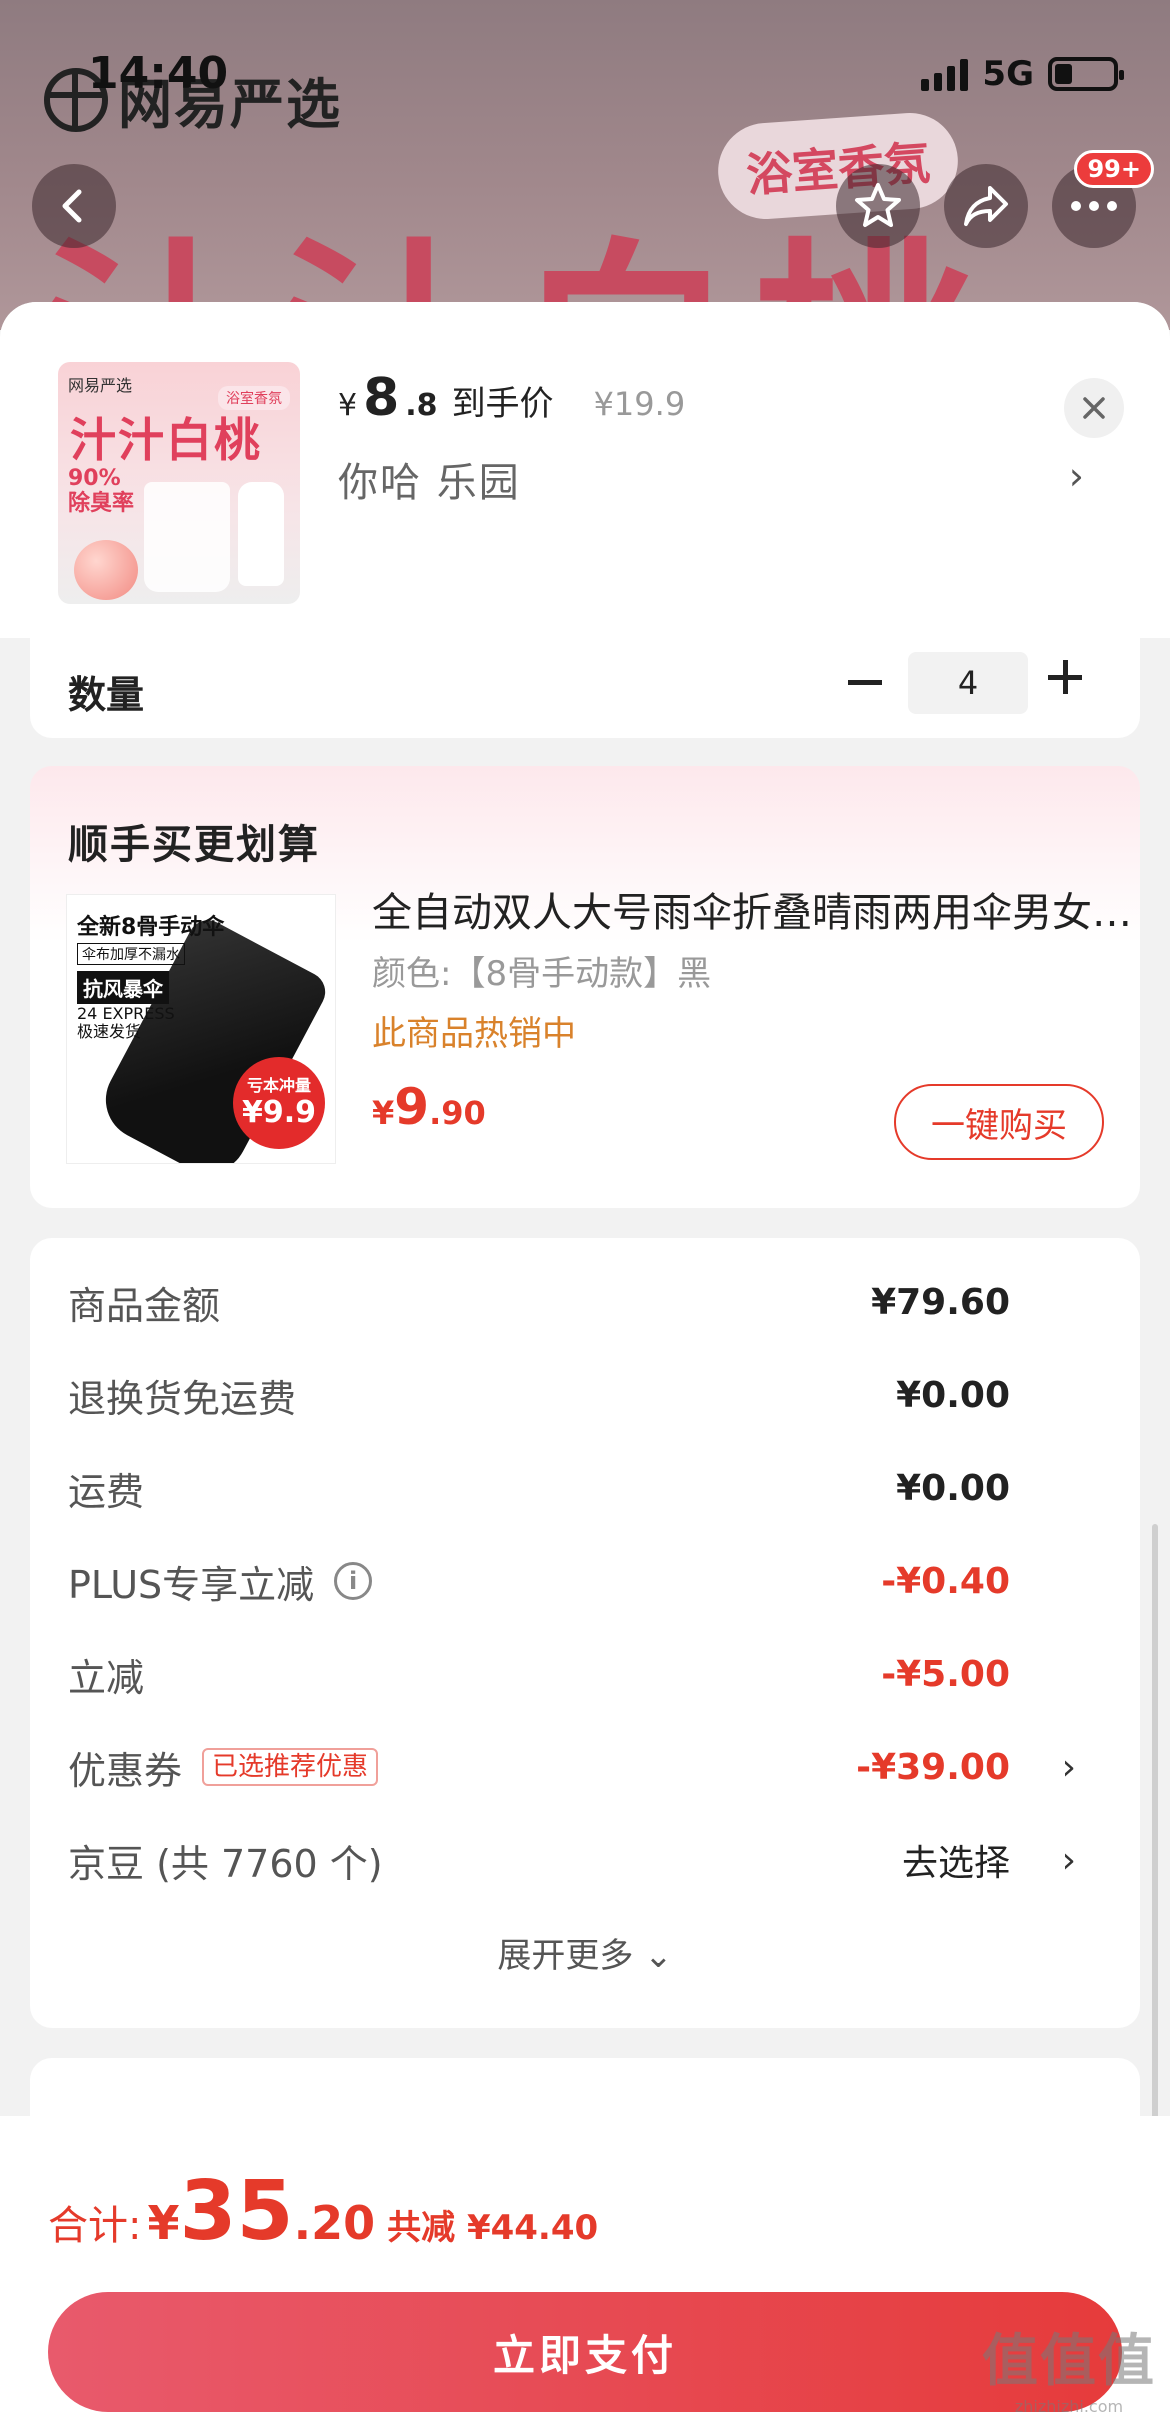 Image resolution: width=1170 pixels, height=2430 pixels. Describe the element at coordinates (106, 1491) in the screenshot. I see `summary-label: 运费` at that location.